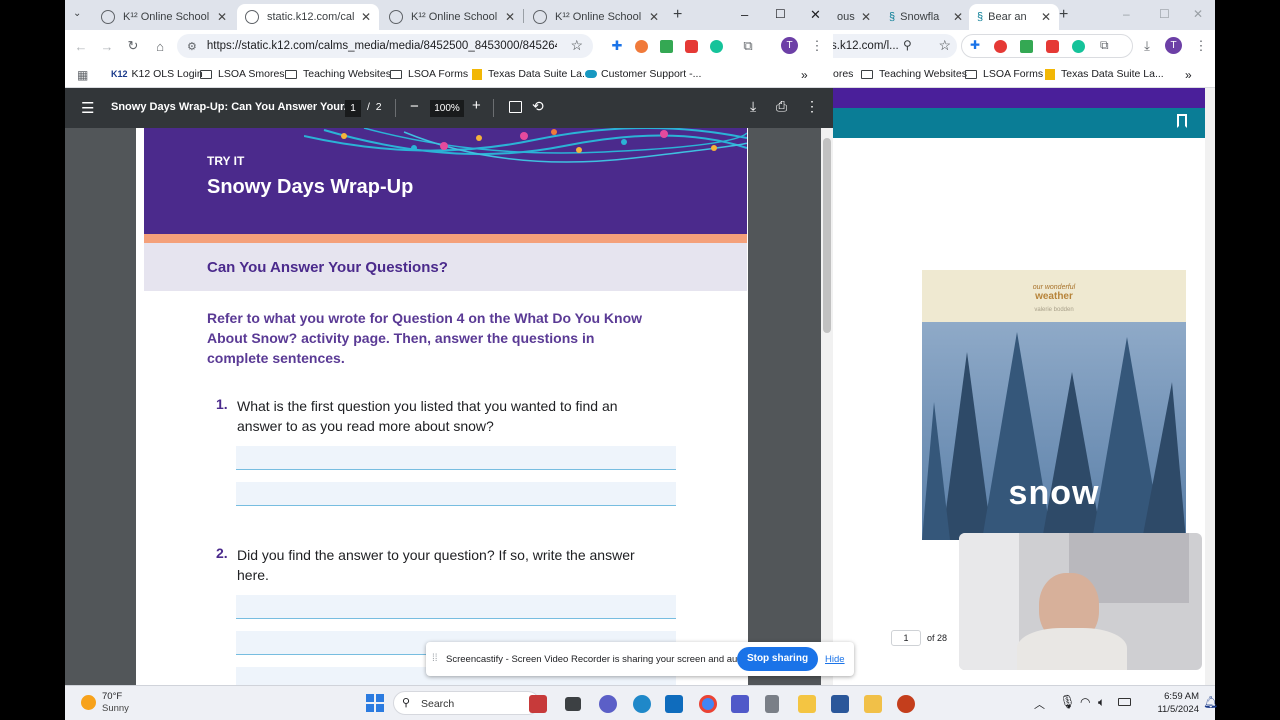  What do you see at coordinates (1052, 46) in the screenshot?
I see `extension-red-square-icon` at bounding box center [1052, 46].